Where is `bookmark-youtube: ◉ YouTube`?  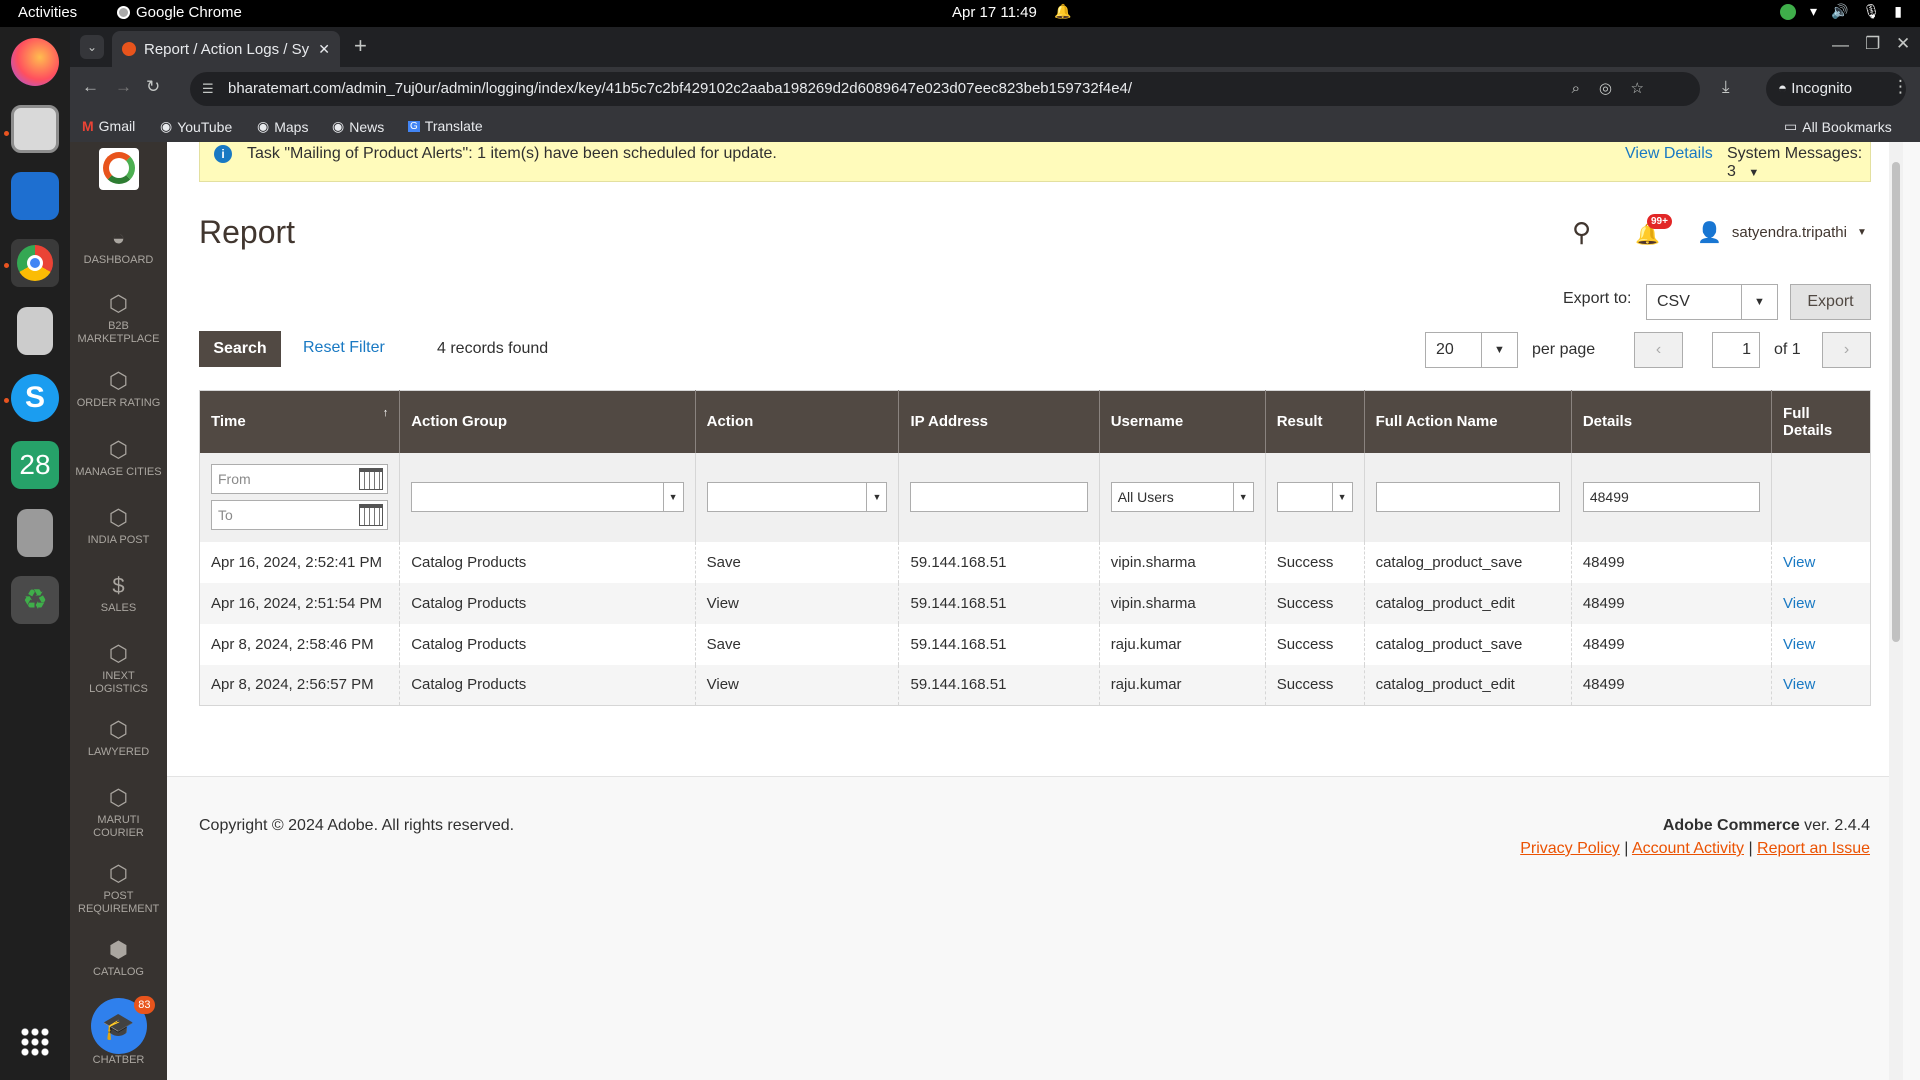 bookmark-youtube: ◉ YouTube is located at coordinates (196, 126).